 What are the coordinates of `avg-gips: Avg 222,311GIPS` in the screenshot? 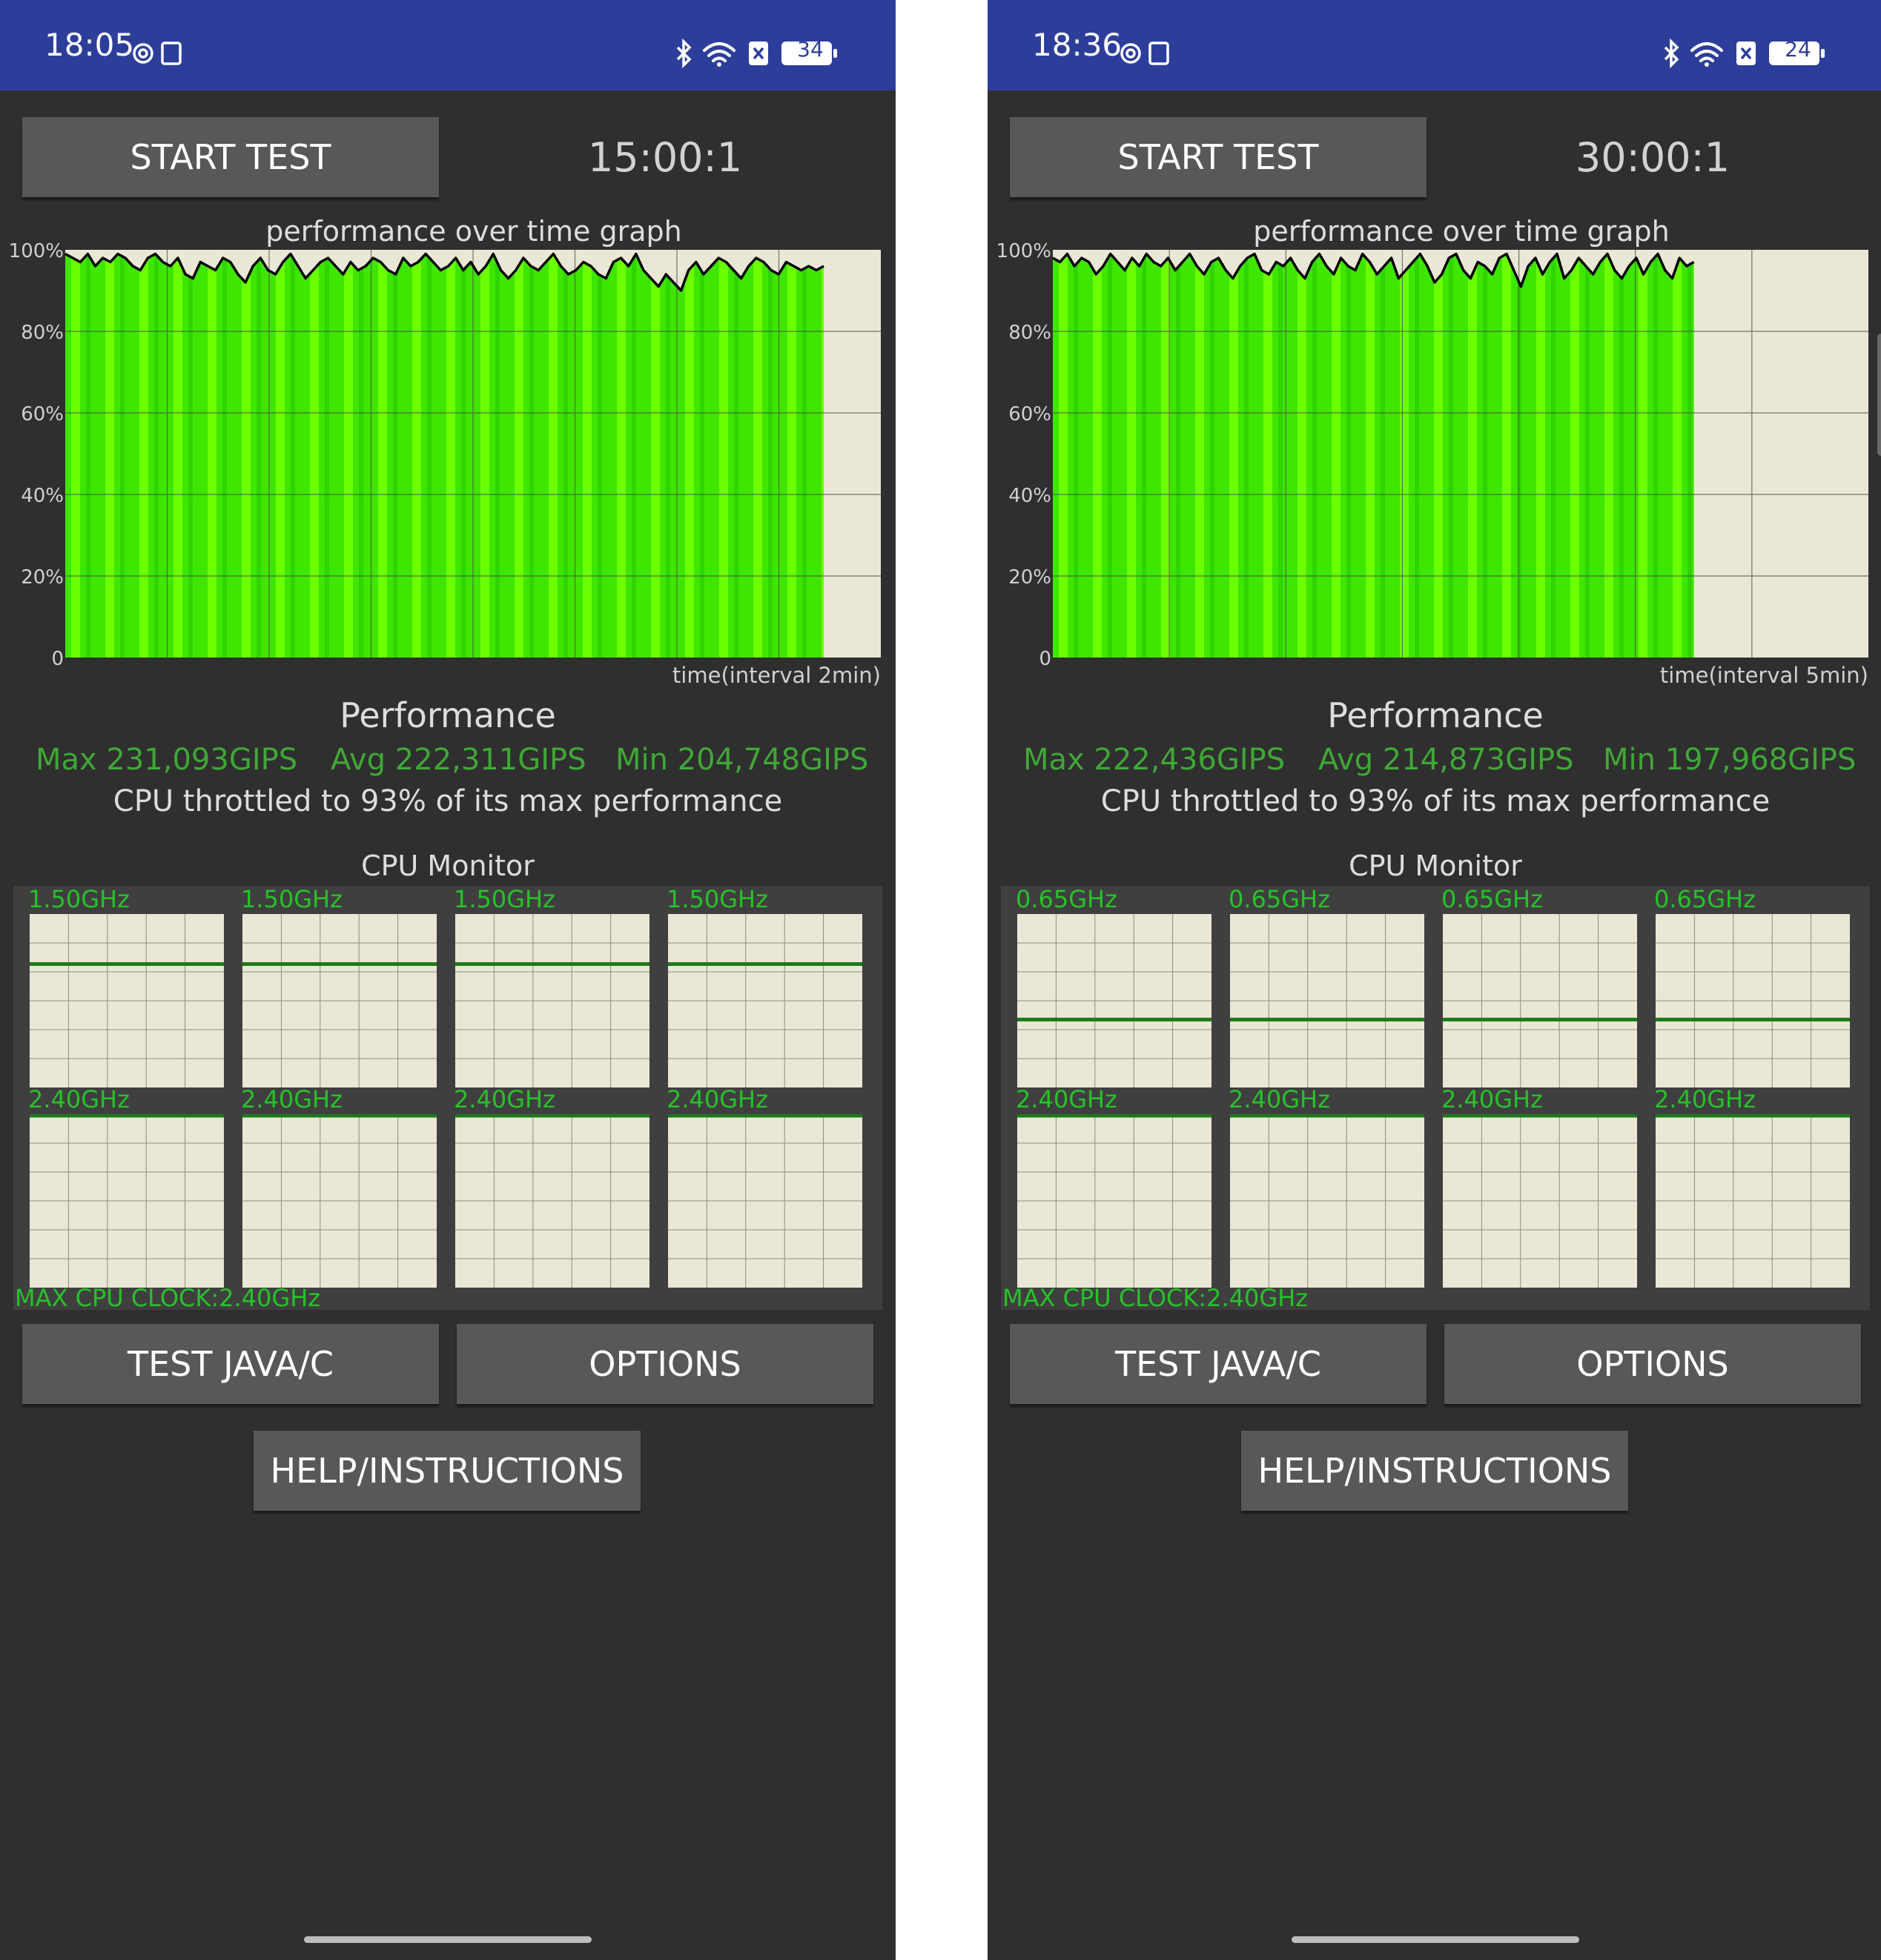 It's located at (458, 760).